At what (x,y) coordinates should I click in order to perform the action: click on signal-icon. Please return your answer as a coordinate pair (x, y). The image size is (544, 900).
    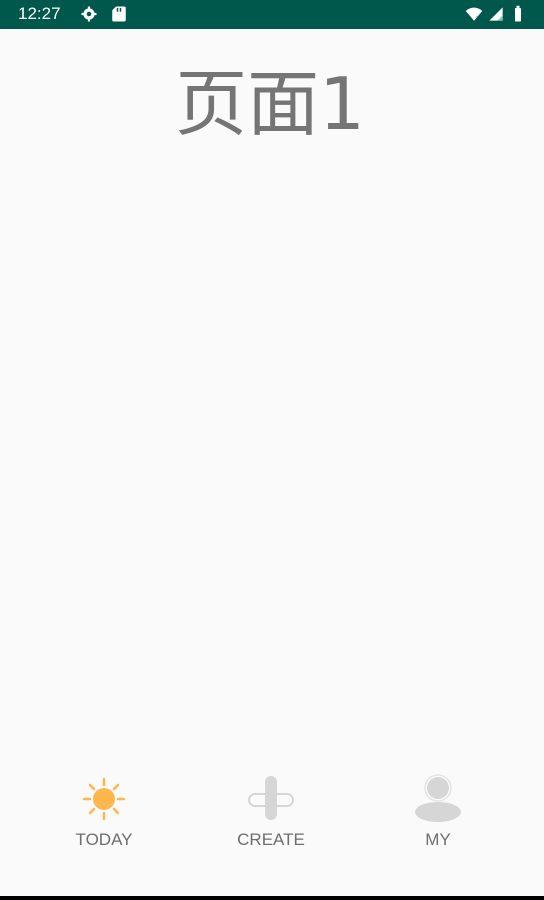
    Looking at the image, I should click on (496, 14).